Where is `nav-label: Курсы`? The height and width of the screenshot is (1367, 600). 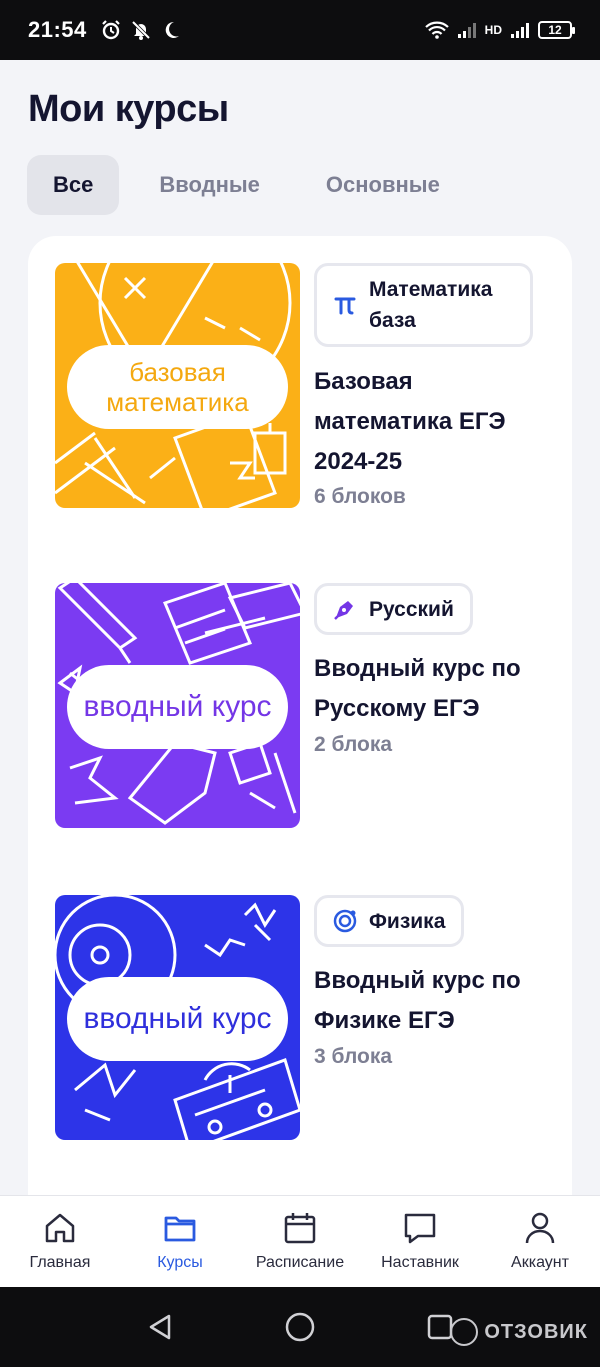
nav-label: Курсы is located at coordinates (180, 1262).